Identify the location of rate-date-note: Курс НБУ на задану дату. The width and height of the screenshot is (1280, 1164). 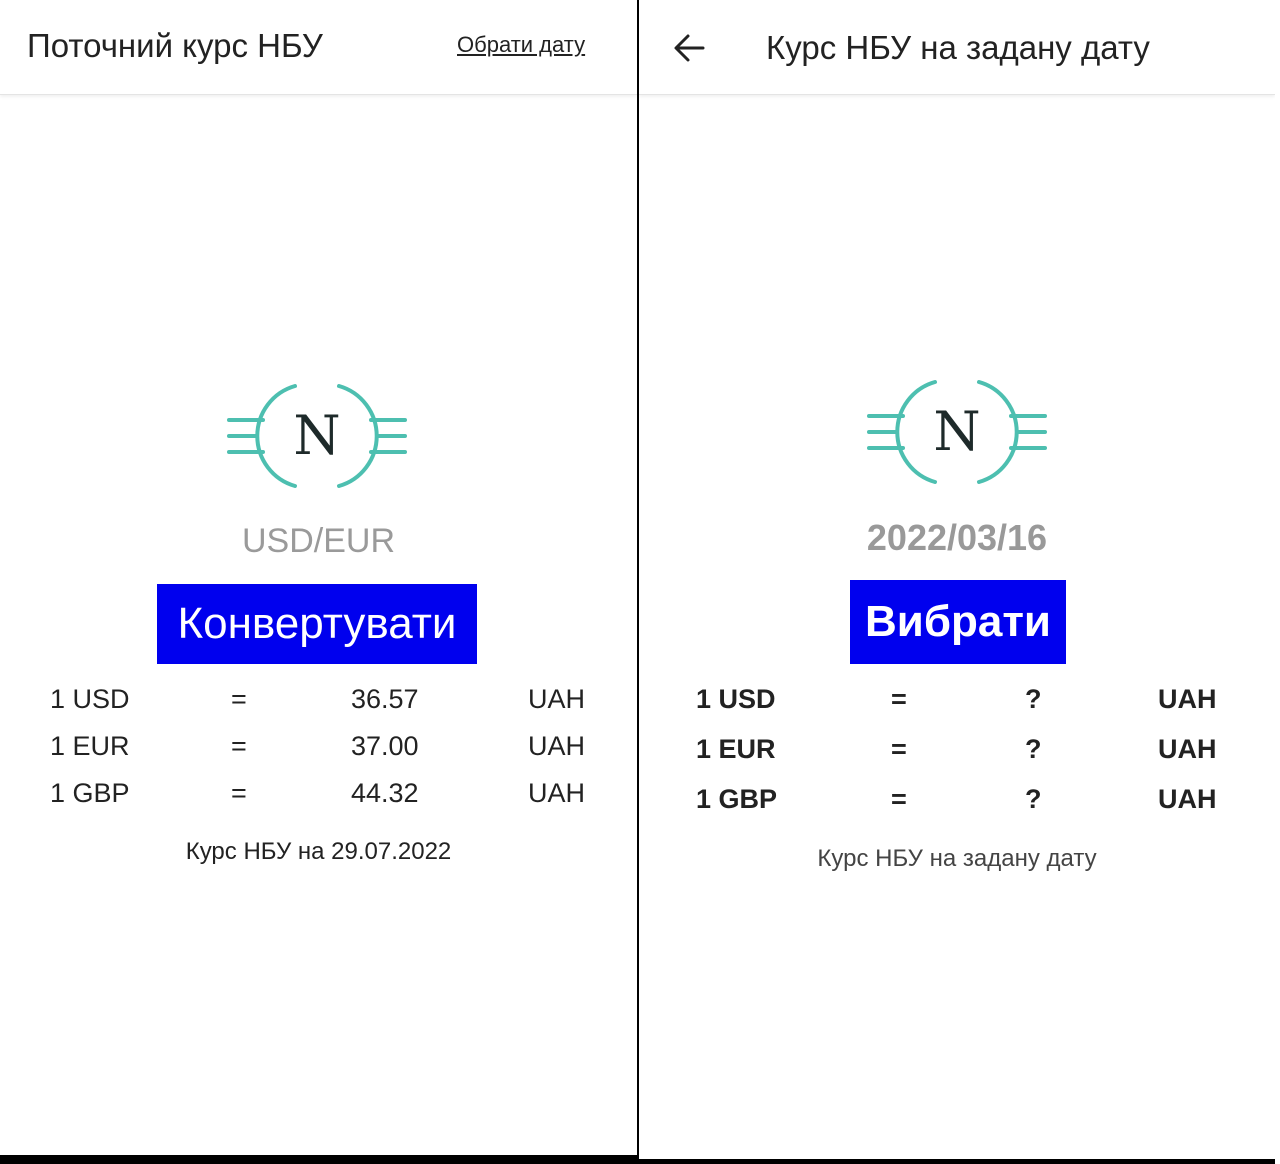
(957, 858).